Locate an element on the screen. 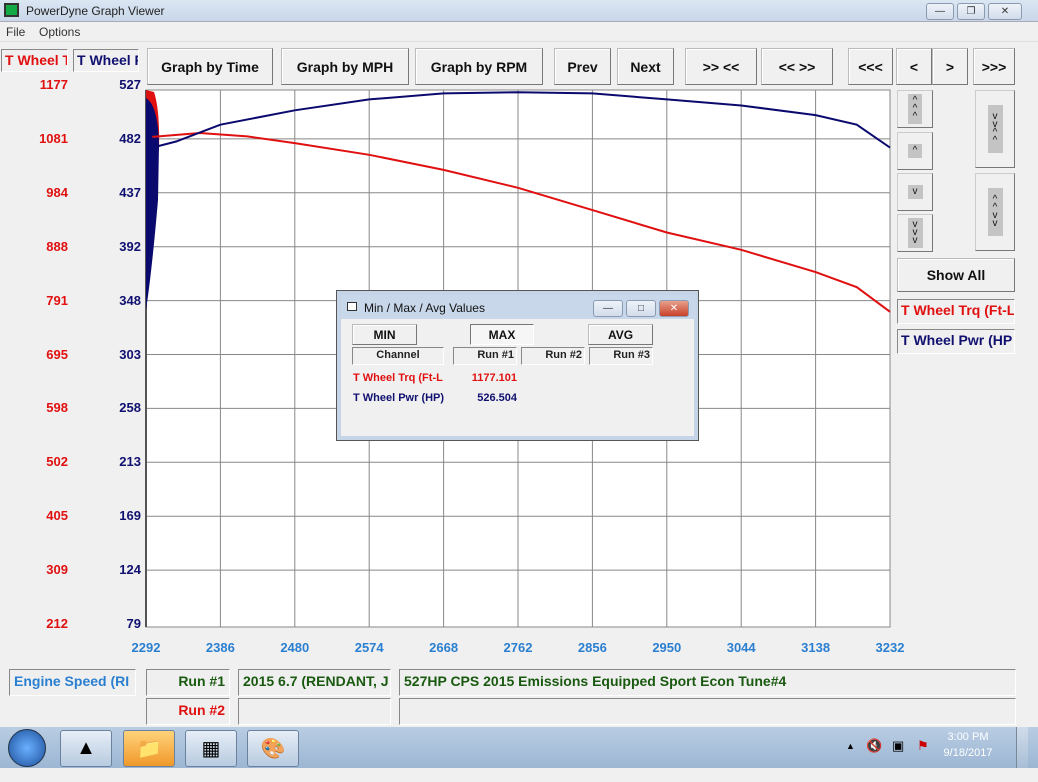 The width and height of the screenshot is (1038, 782). scroll-up-button: ^ is located at coordinates (915, 151).